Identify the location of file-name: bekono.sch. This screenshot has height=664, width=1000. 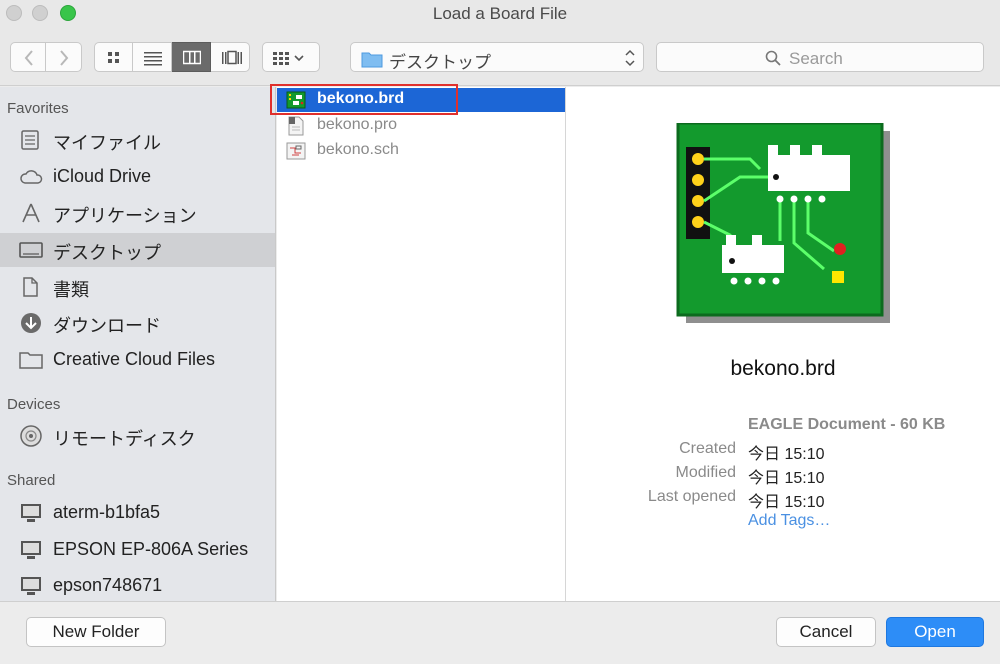
(358, 149).